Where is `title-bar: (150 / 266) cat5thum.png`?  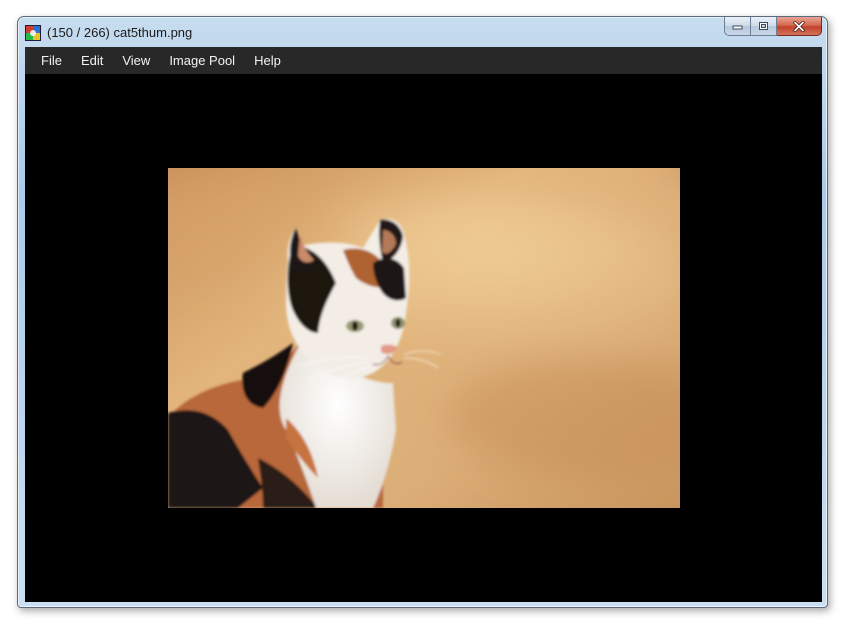 title-bar: (150 / 266) cat5thum.png is located at coordinates (422, 32).